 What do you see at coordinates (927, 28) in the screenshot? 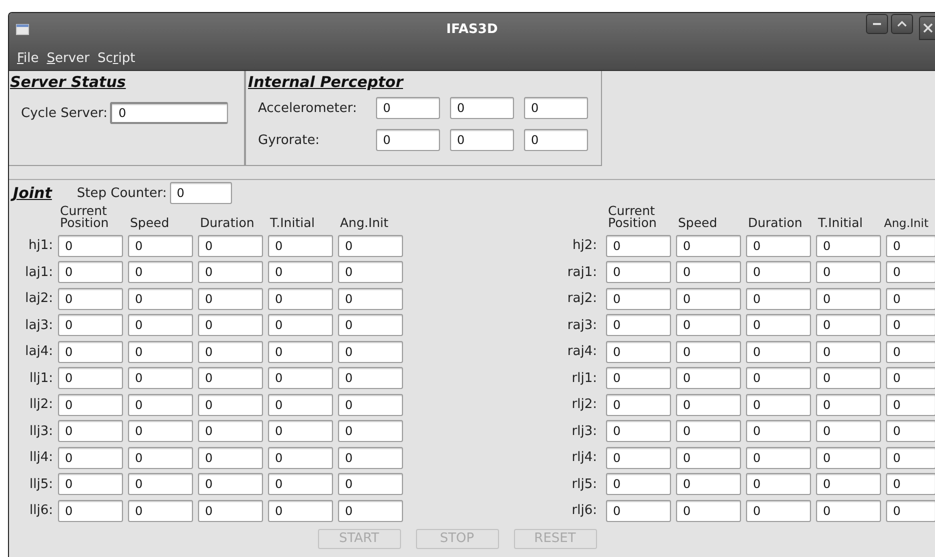
I see `close-button` at bounding box center [927, 28].